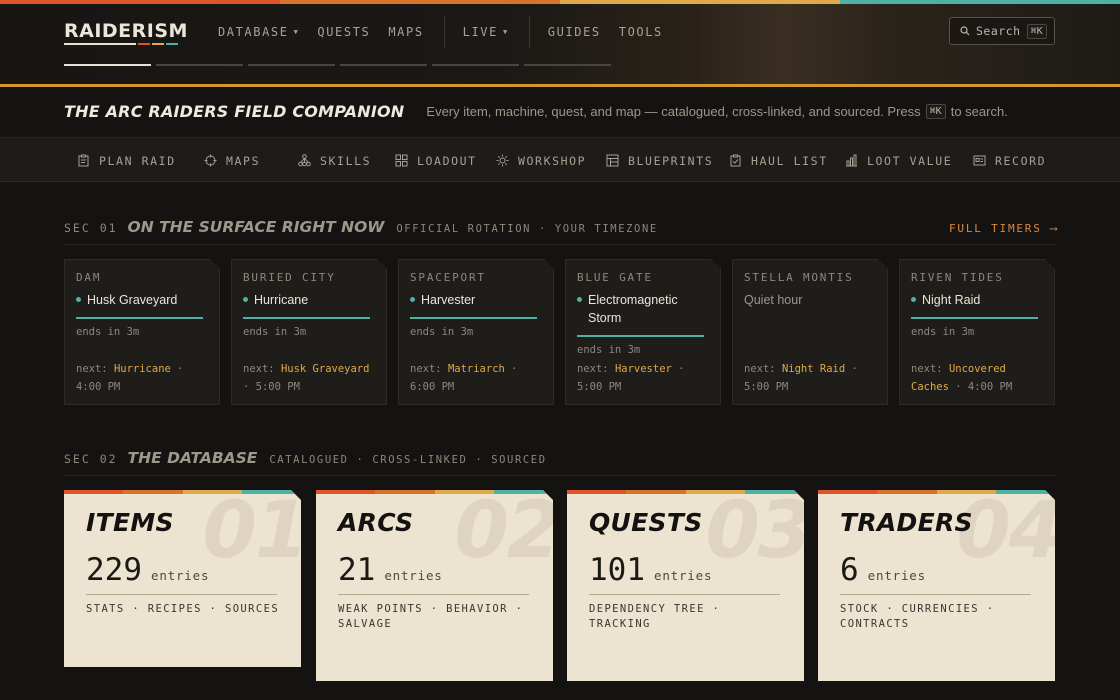  I want to click on tool-workshop: WORKSHOP, so click(541, 160).